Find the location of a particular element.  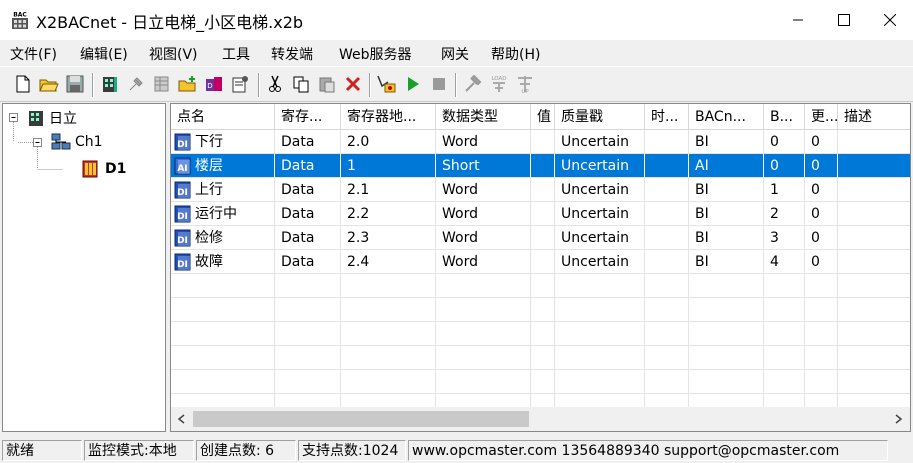

open-folder-icon is located at coordinates (49, 85).